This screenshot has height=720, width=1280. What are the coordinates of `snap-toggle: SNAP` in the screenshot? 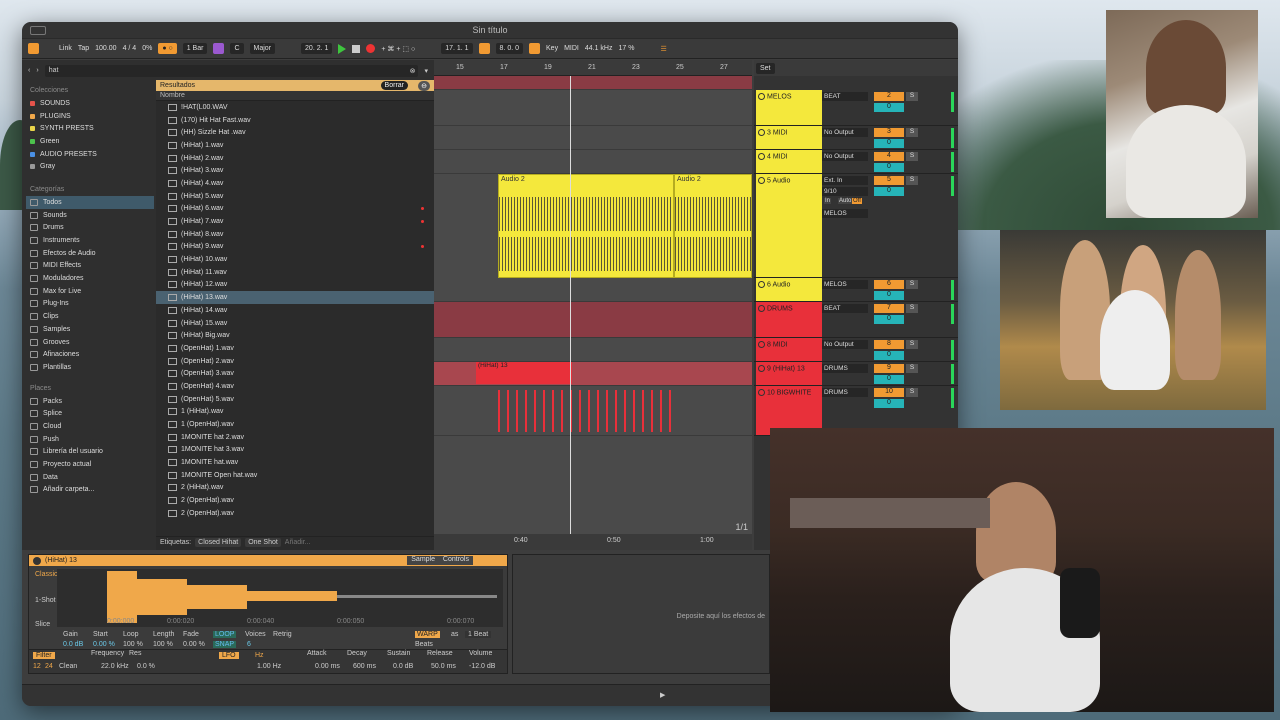 It's located at (225, 644).